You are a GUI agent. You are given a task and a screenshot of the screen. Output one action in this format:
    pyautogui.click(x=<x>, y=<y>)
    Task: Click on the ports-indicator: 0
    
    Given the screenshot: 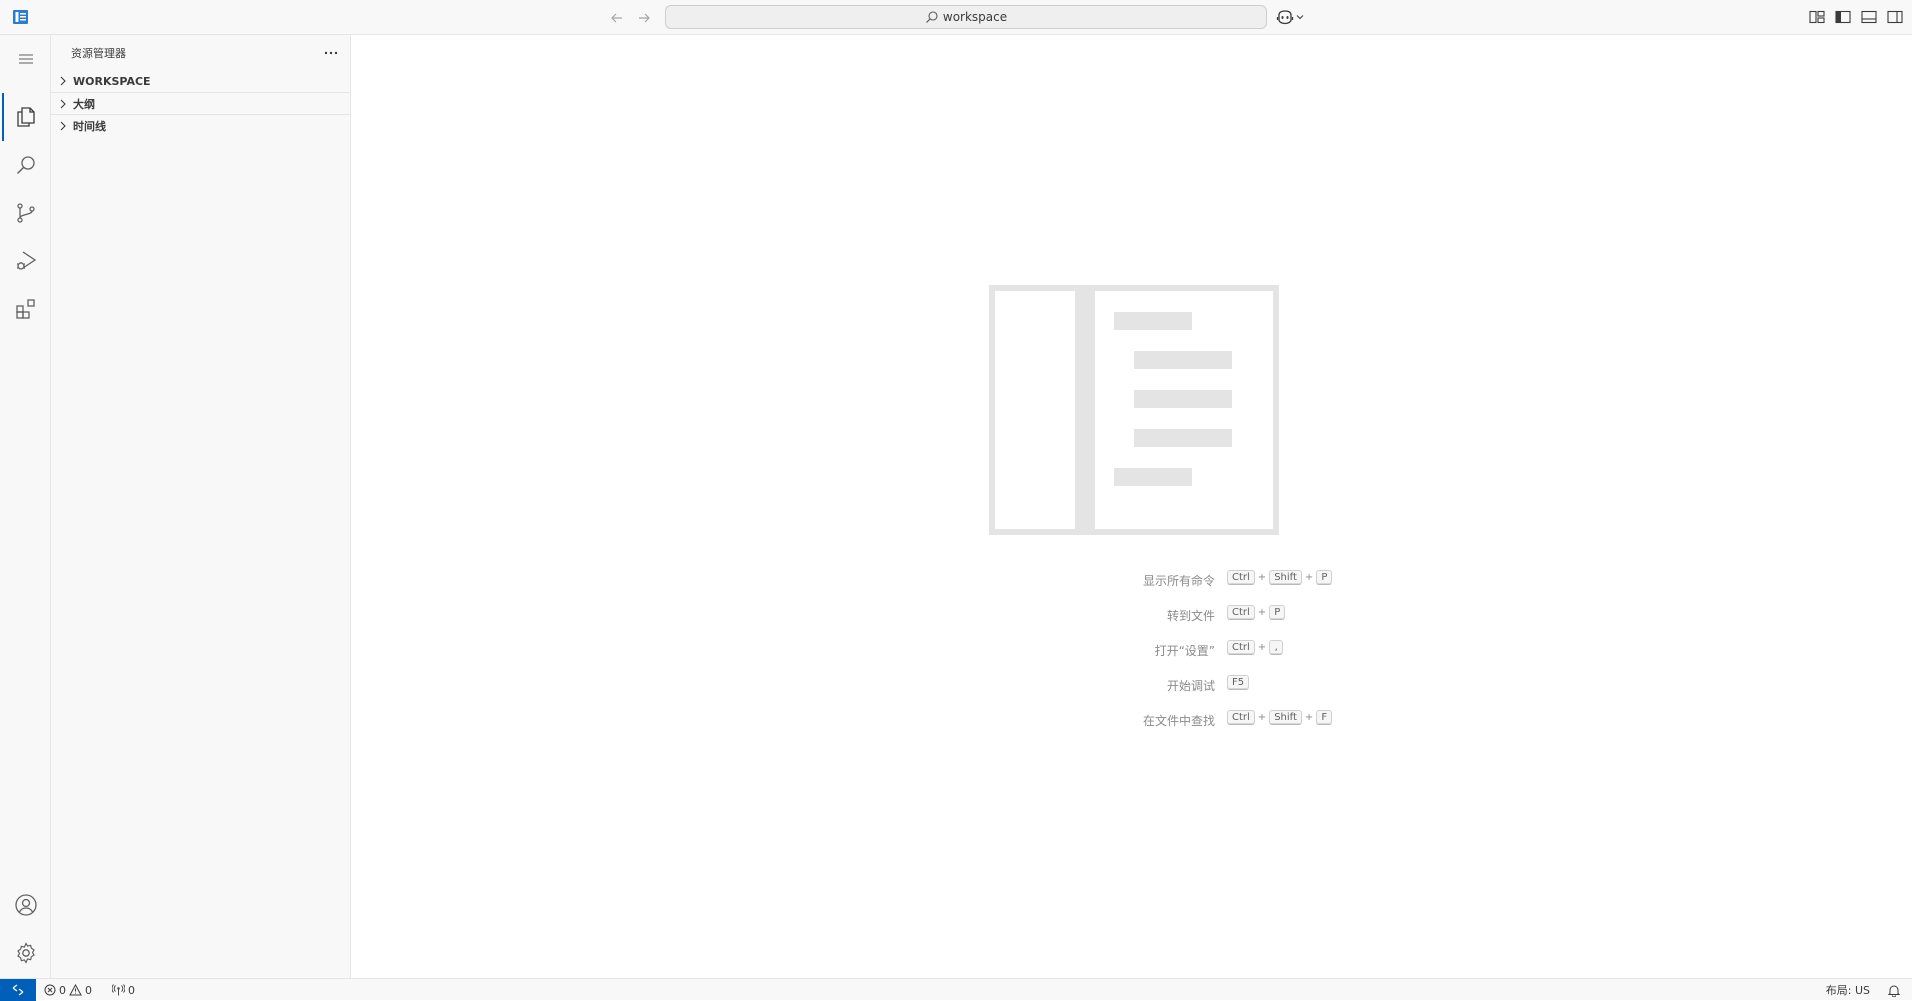 What is the action you would take?
    pyautogui.click(x=123, y=990)
    